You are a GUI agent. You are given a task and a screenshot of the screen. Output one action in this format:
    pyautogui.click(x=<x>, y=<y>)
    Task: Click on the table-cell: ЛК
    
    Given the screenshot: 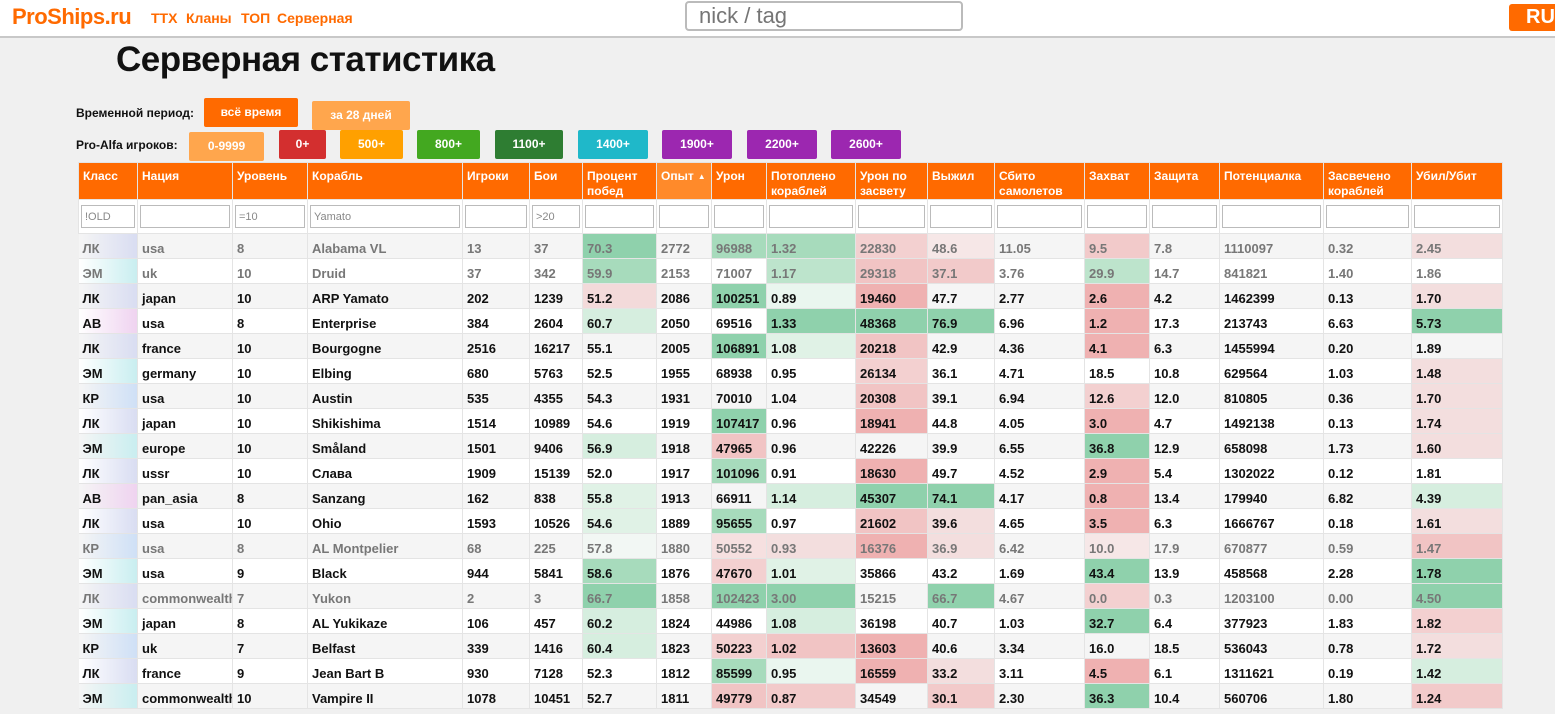 What is the action you would take?
    pyautogui.click(x=108, y=421)
    